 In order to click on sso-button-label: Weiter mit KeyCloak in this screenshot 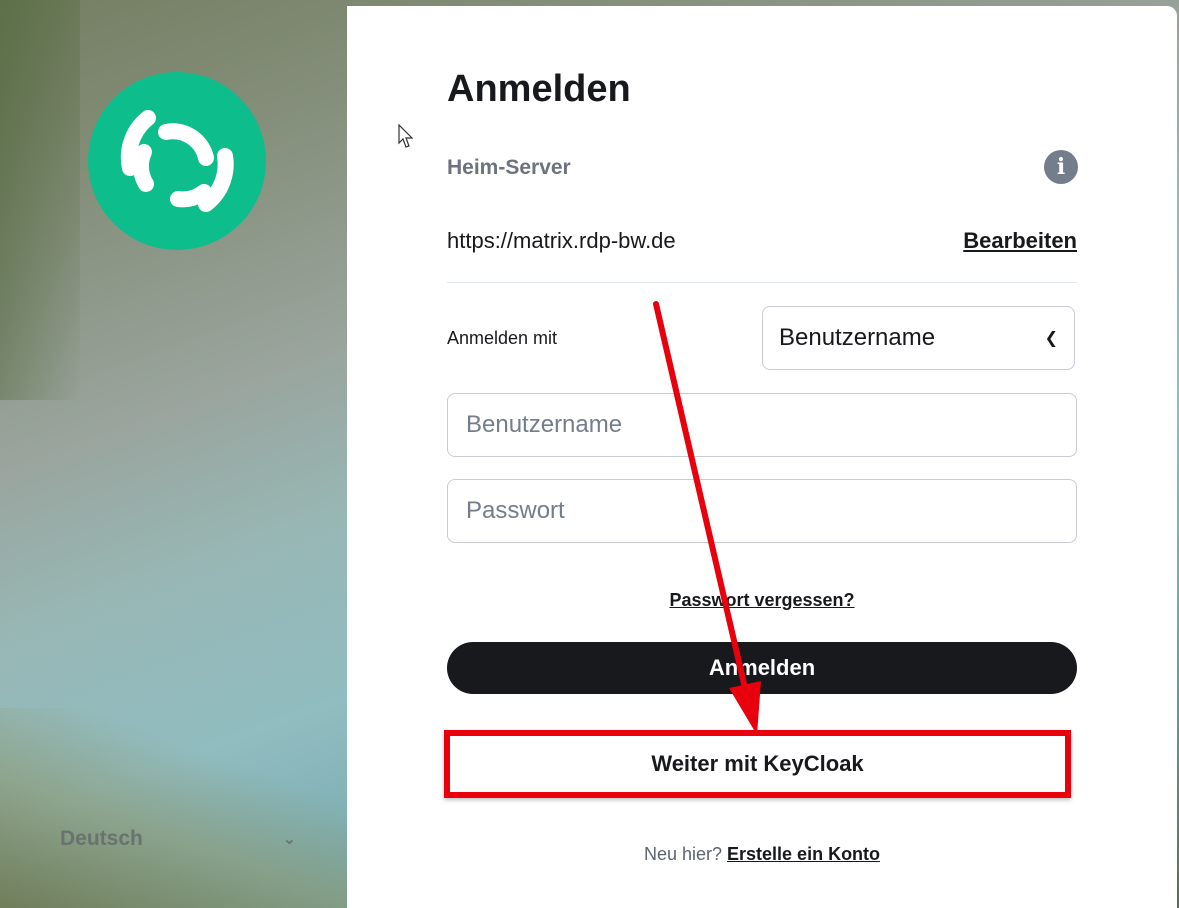, I will do `click(757, 763)`.